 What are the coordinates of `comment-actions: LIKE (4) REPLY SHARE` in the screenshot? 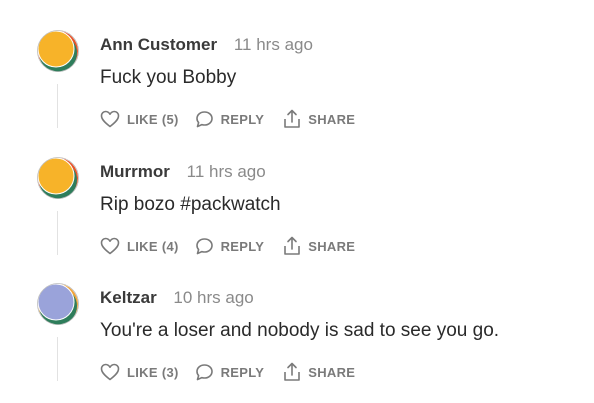 It's located at (227, 246).